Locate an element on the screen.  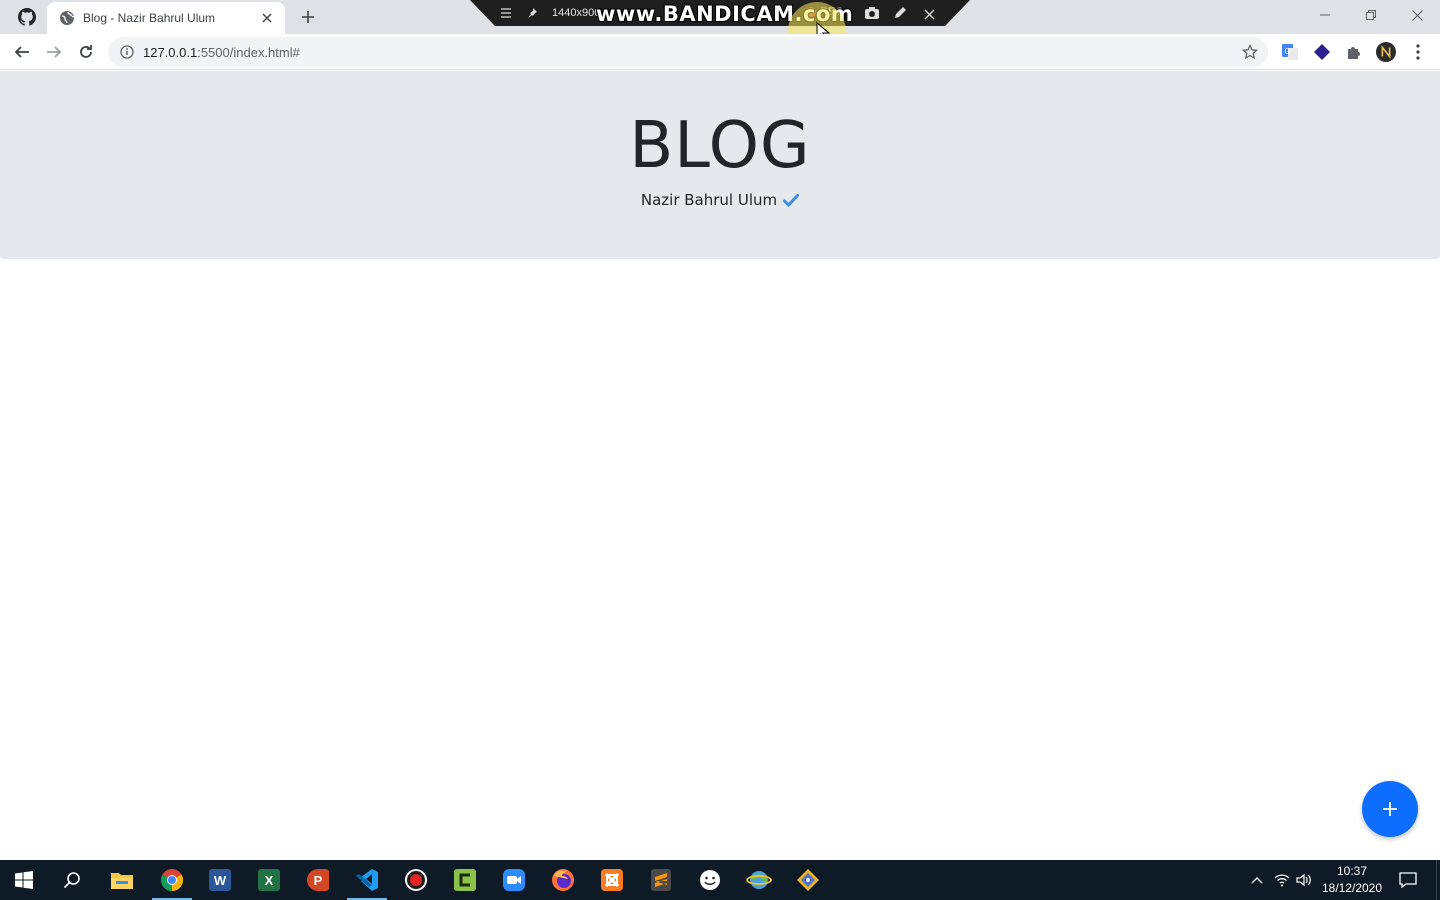
address-bar: 127.0.0.1:5500/index.html# is located at coordinates (688, 52).